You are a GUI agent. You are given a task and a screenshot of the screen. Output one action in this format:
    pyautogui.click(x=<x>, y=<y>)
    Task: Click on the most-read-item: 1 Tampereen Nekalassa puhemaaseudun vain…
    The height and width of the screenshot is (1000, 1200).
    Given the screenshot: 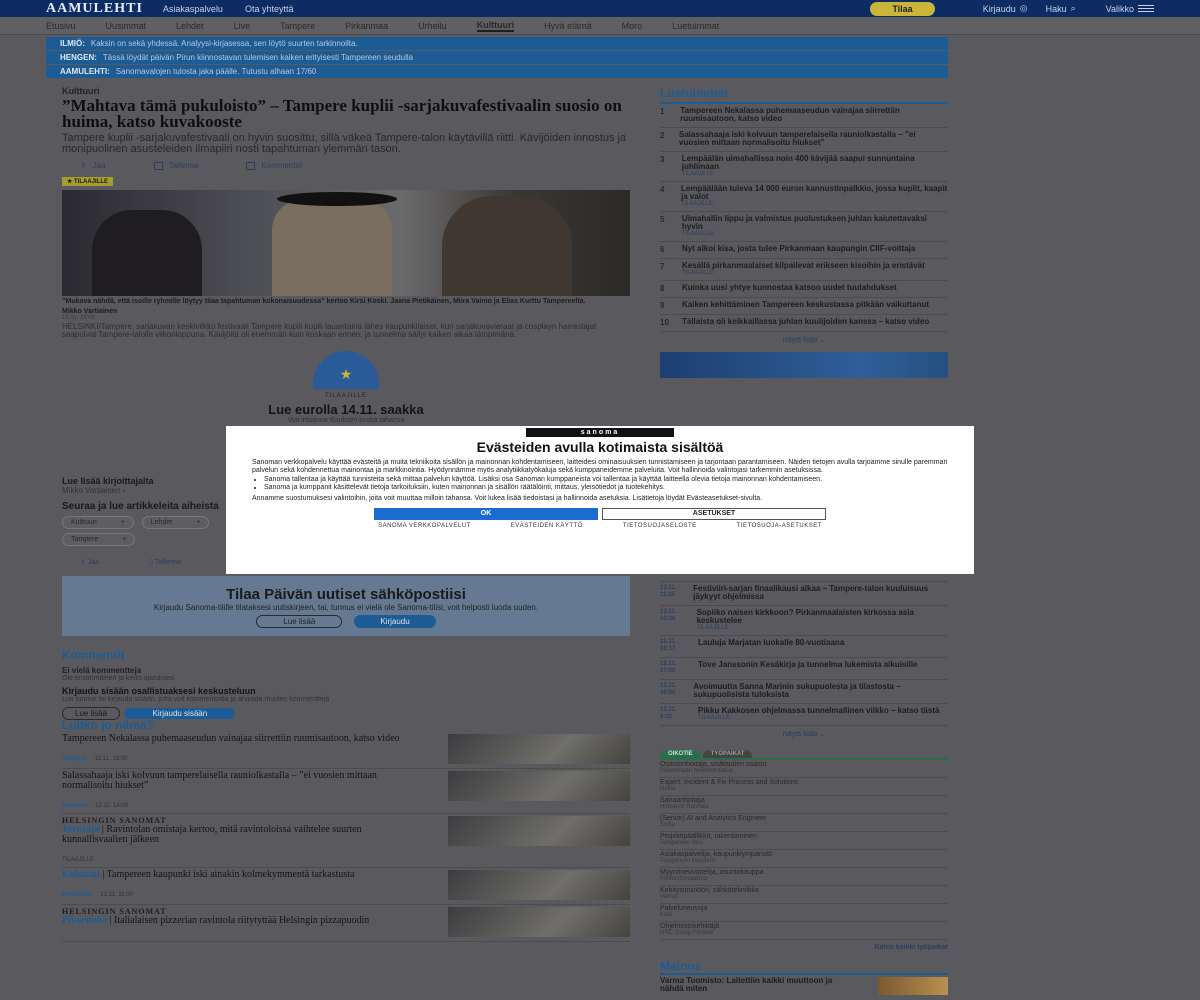 What is the action you would take?
    pyautogui.click(x=804, y=116)
    